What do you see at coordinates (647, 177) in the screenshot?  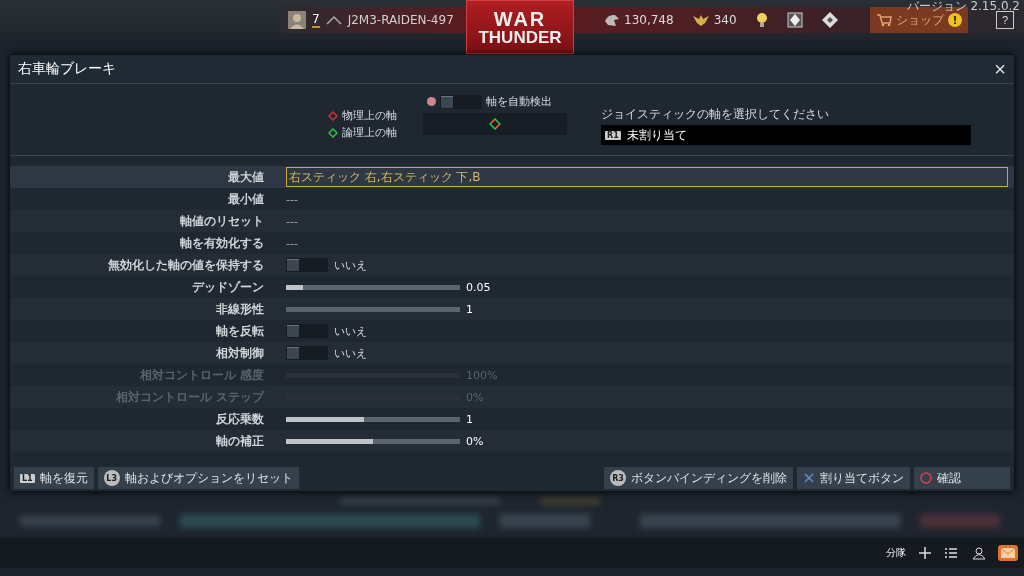 I see `value-field: 右スティック 右,右スティック 下,B` at bounding box center [647, 177].